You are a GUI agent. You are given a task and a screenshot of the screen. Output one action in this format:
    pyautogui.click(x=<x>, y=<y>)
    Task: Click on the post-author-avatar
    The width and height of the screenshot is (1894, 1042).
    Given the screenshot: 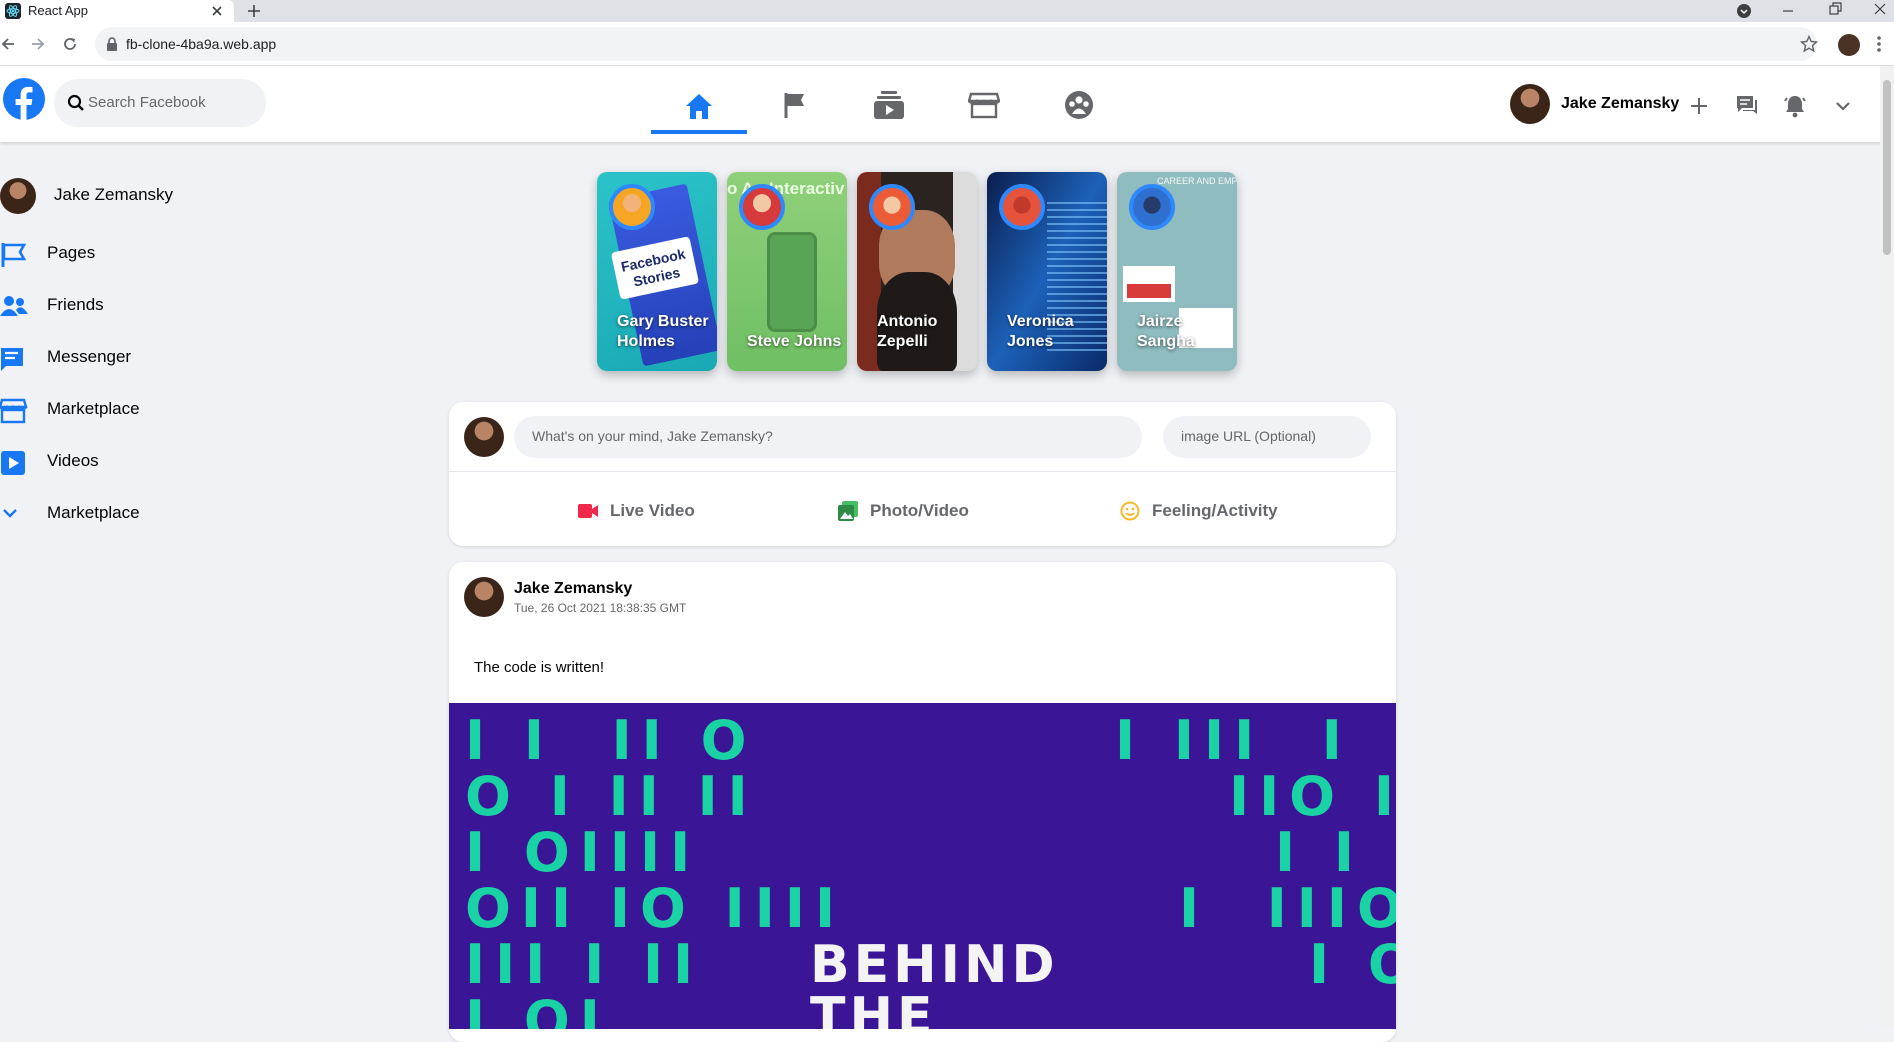 What is the action you would take?
    pyautogui.click(x=484, y=597)
    